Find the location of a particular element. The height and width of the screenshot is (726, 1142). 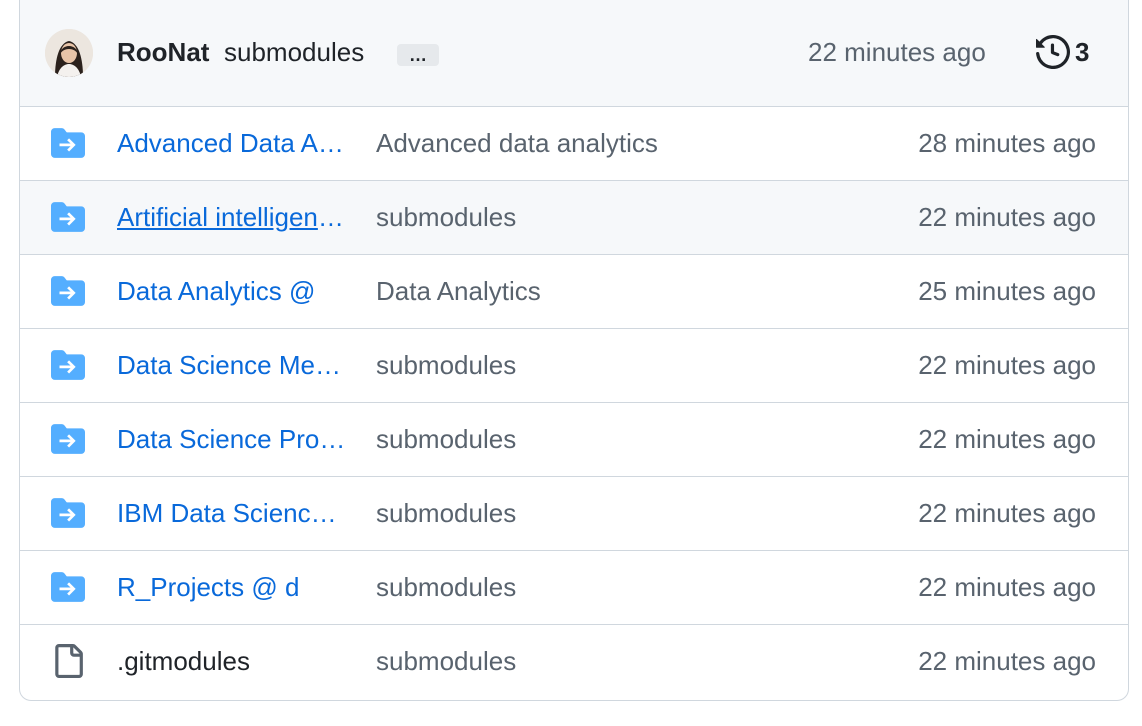

history-icon is located at coordinates (1053, 52).